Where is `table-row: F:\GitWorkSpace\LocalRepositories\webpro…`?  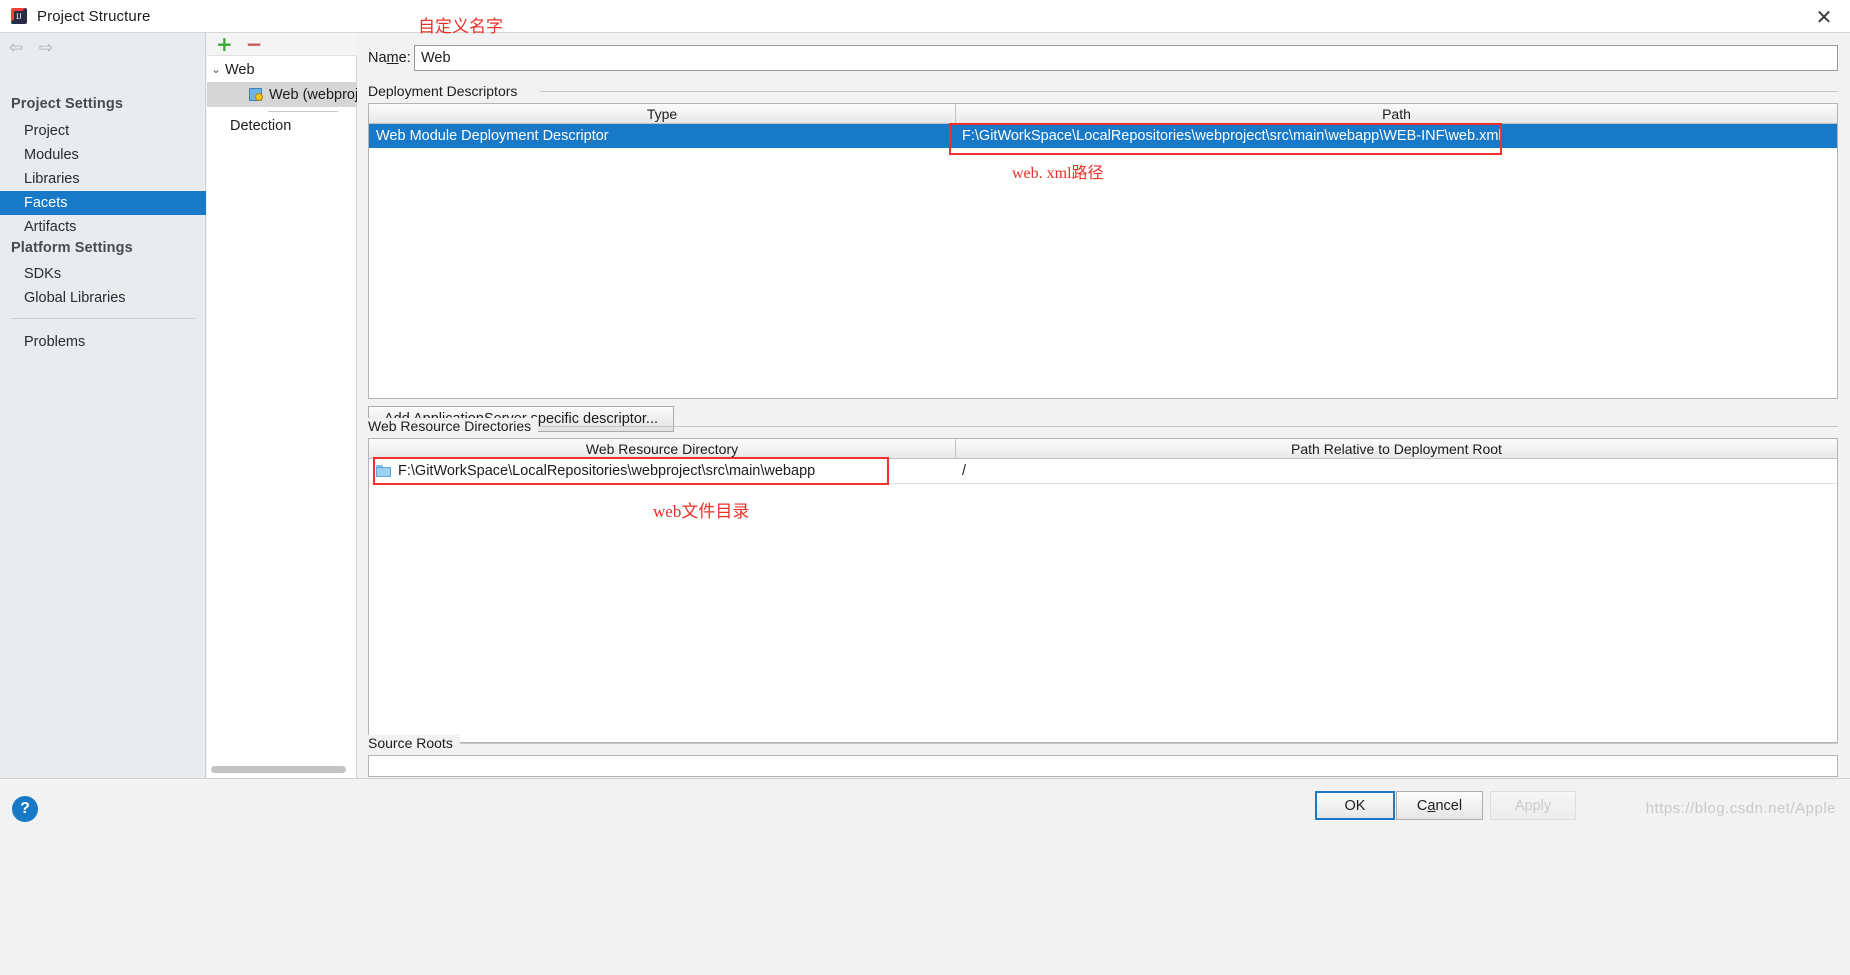 table-row: F:\GitWorkSpace\LocalRepositories\webpro… is located at coordinates (1103, 471).